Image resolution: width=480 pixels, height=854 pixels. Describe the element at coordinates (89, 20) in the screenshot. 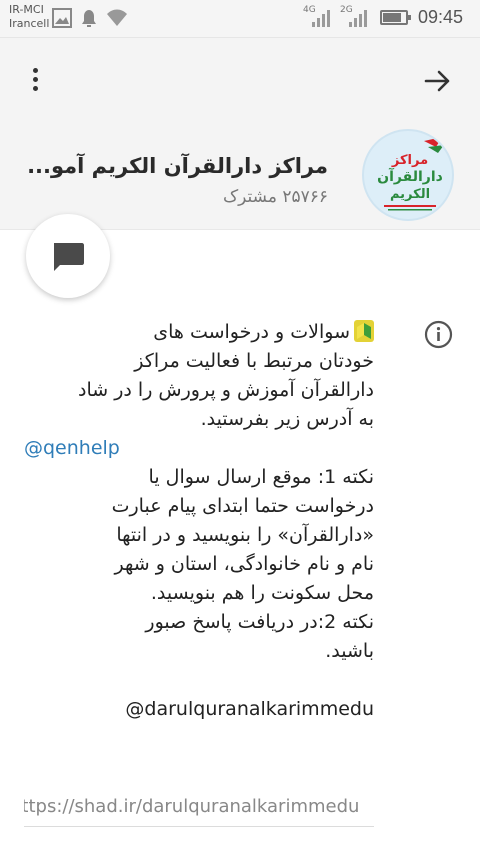

I see `notification-icon` at that location.